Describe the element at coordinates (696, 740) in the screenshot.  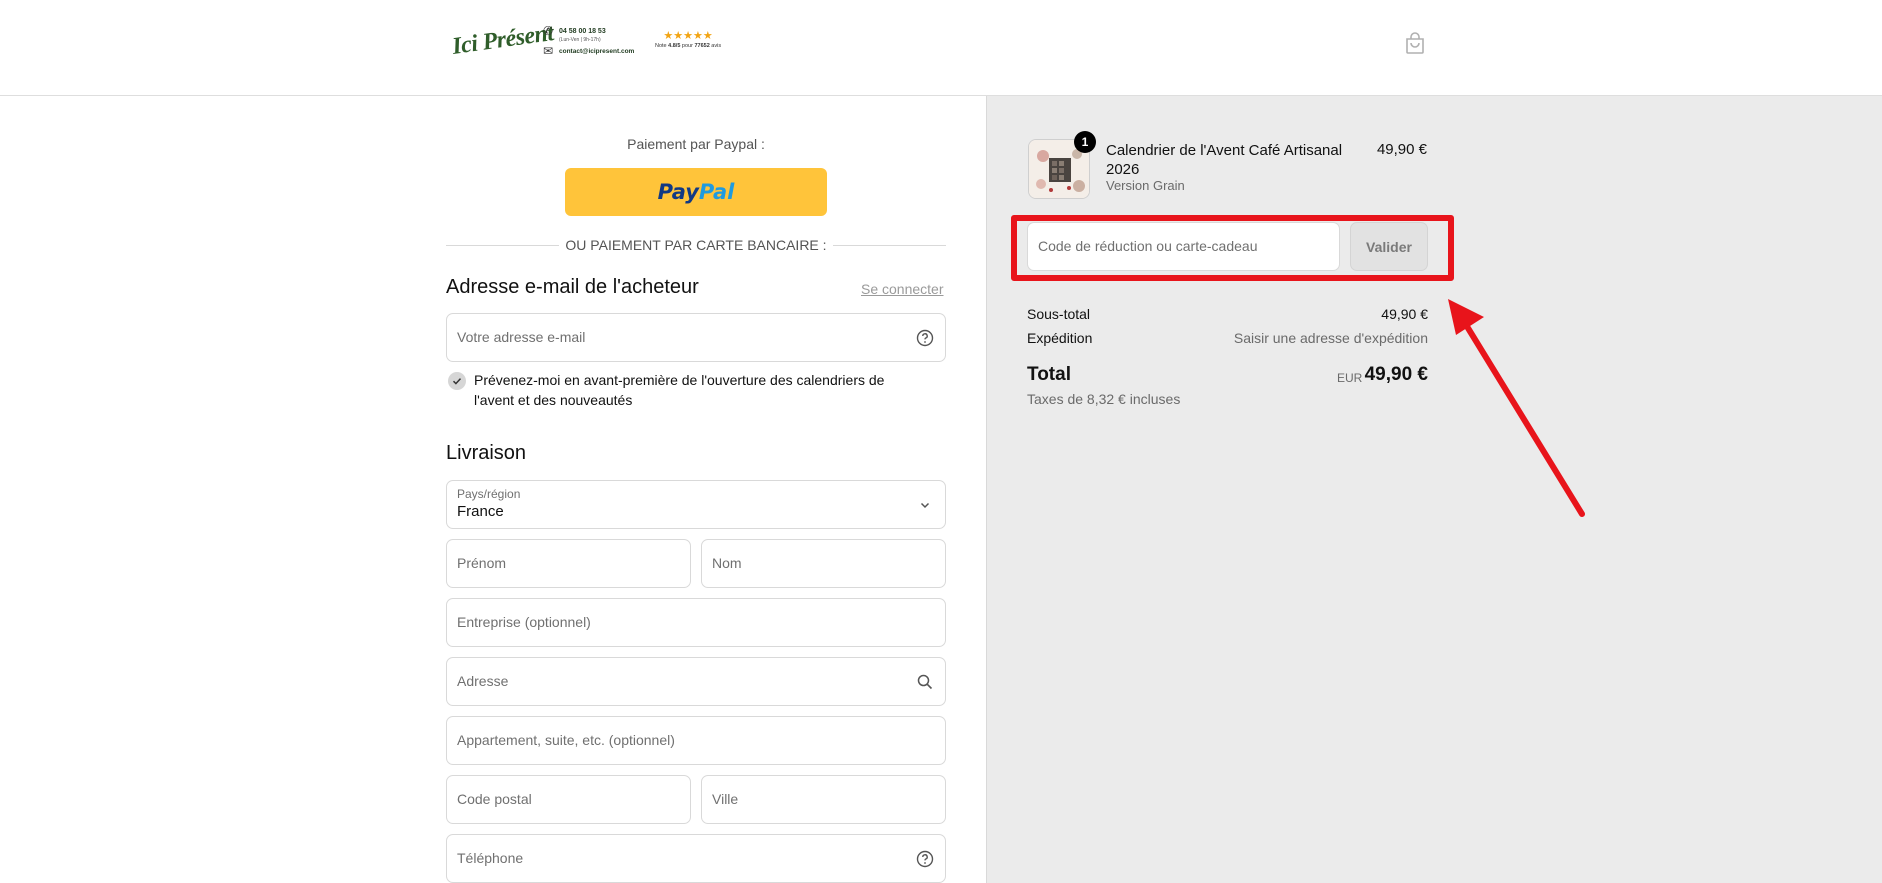
I see `apartment-field: Appartement, suite, etc. (optionnel)` at that location.